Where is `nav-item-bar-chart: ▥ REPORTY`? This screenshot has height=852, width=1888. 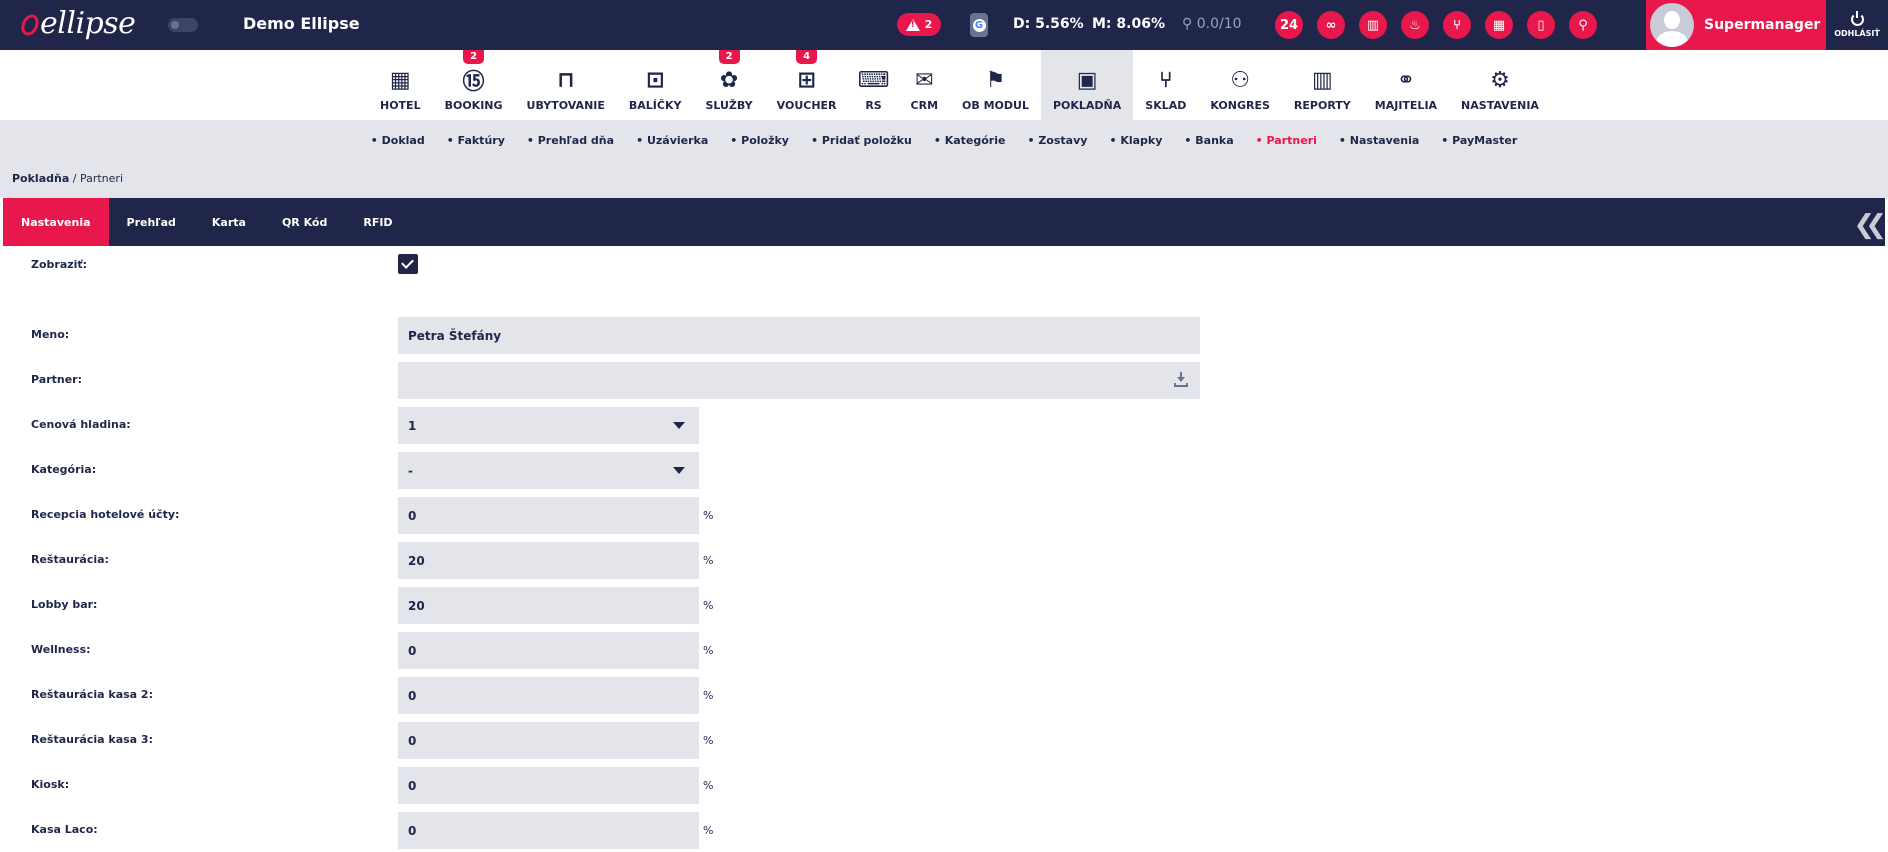
nav-item-bar-chart: ▥ REPORTY is located at coordinates (1322, 85).